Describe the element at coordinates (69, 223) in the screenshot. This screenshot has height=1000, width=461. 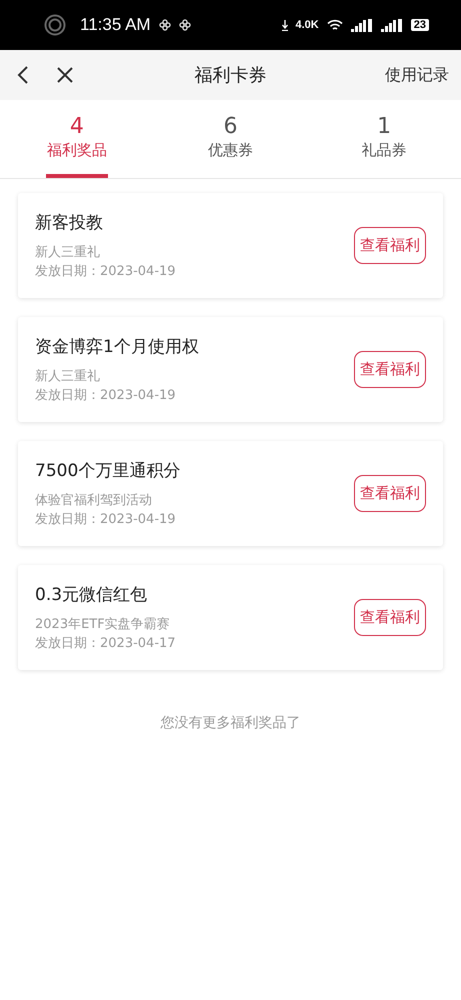
I see `reward-title: 新客投教` at that location.